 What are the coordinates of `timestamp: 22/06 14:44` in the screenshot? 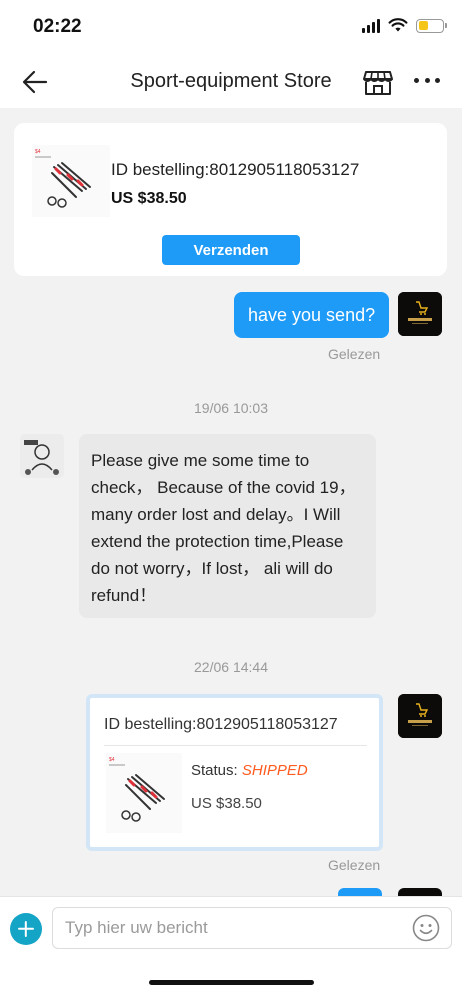 It's located at (231, 667).